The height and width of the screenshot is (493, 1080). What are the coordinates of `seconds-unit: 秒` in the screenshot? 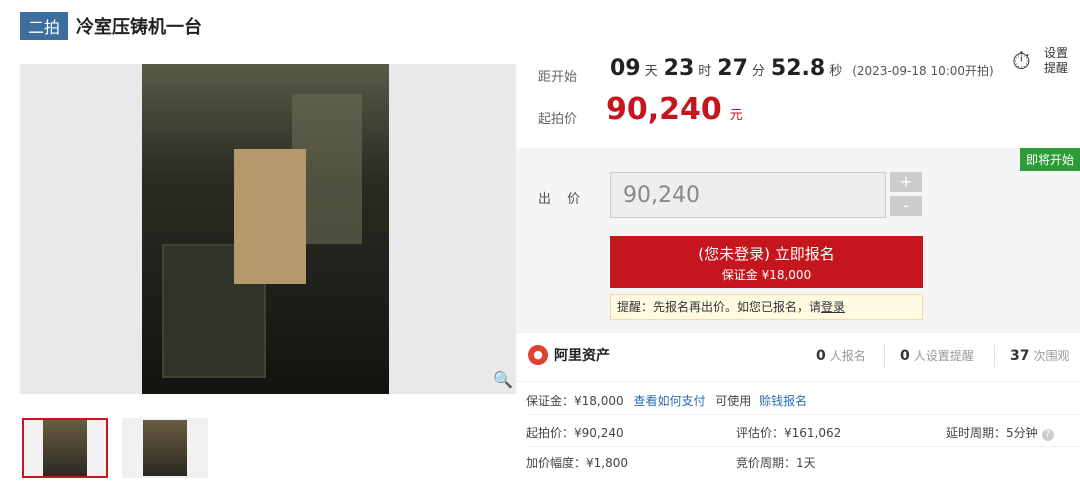 It's located at (836, 71).